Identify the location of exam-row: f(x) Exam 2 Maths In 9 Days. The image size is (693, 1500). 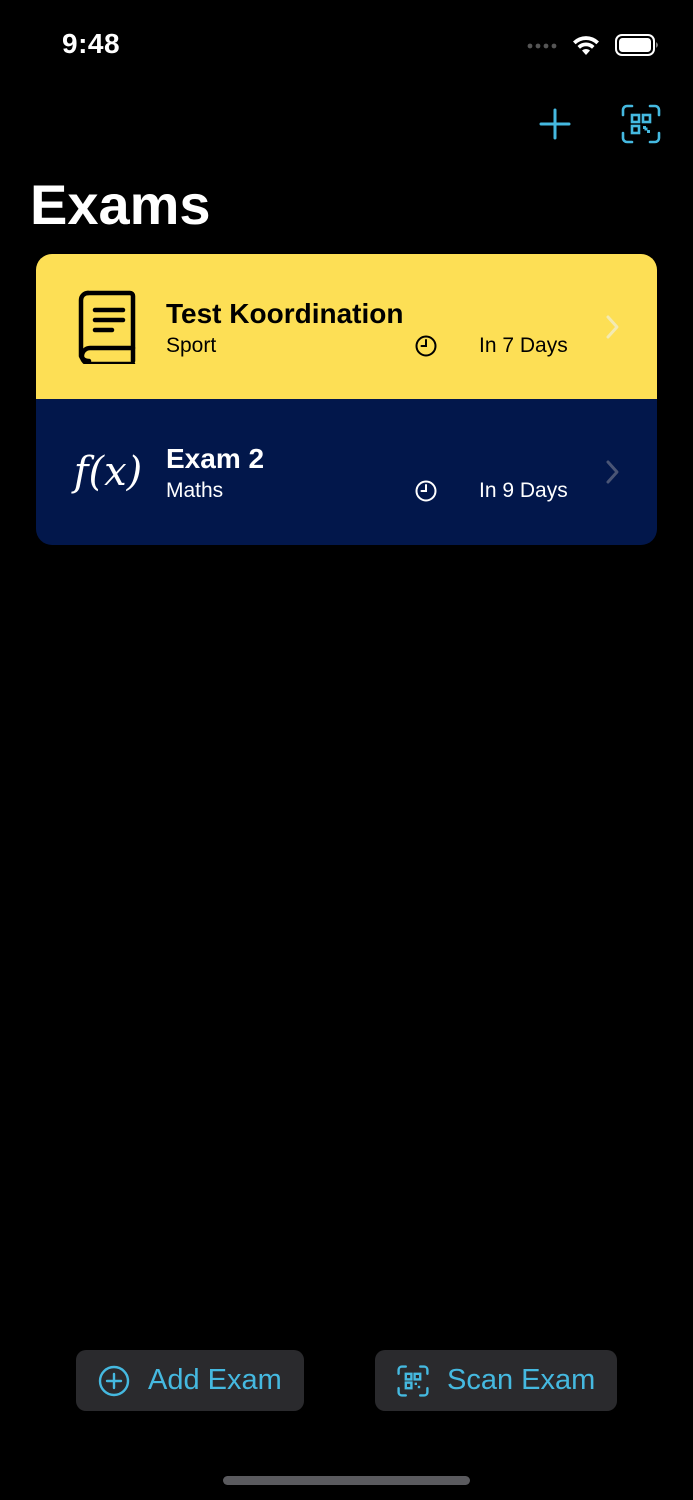
(346, 472).